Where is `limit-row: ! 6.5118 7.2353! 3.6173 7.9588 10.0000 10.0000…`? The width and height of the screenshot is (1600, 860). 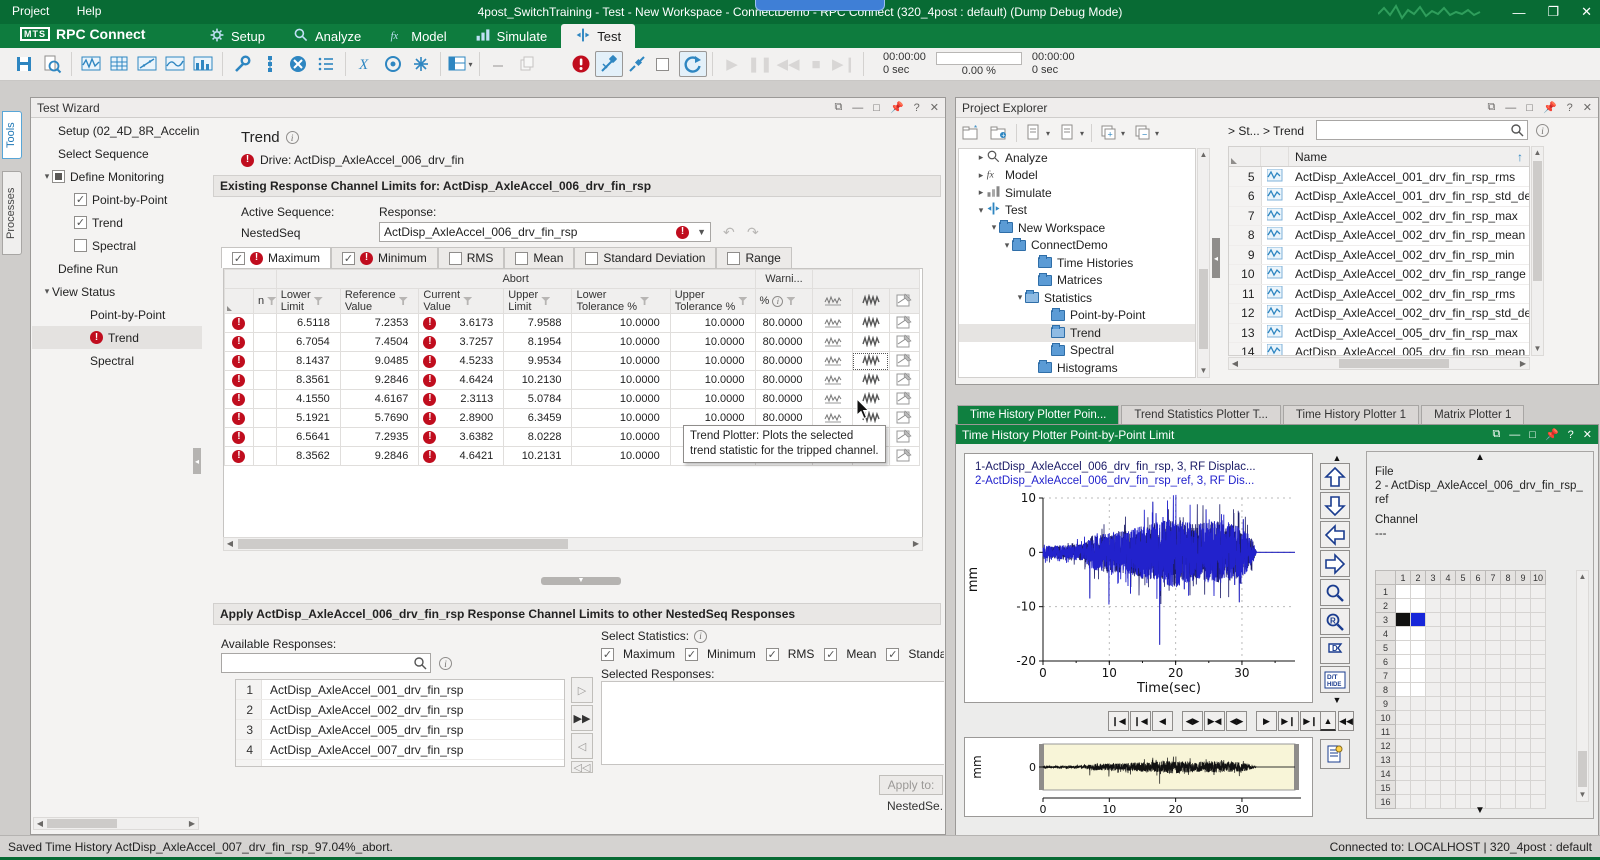
limit-row: ! 6.5118 7.2353! 3.6173 7.9588 10.0000 10.0000… is located at coordinates (572, 323).